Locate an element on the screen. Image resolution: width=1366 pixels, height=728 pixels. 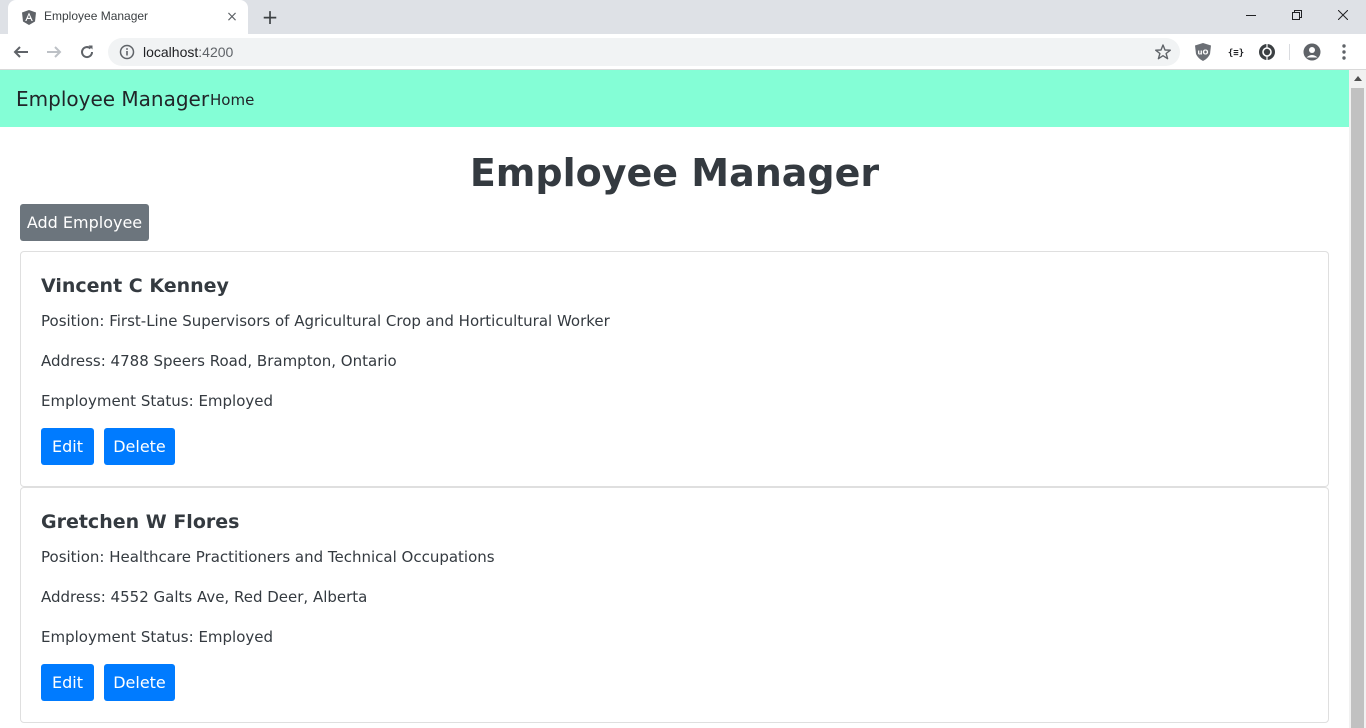
browser-toolbar: localhost:4200 uO {≡} is located at coordinates (683, 52).